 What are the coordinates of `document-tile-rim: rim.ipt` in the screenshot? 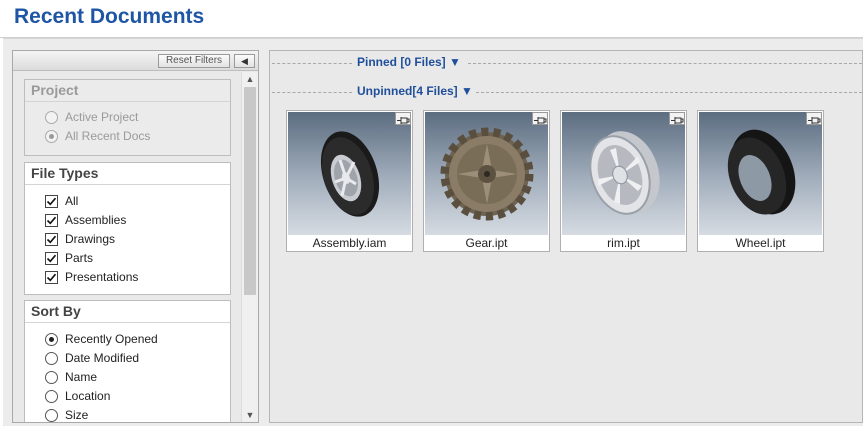 It's located at (623, 181).